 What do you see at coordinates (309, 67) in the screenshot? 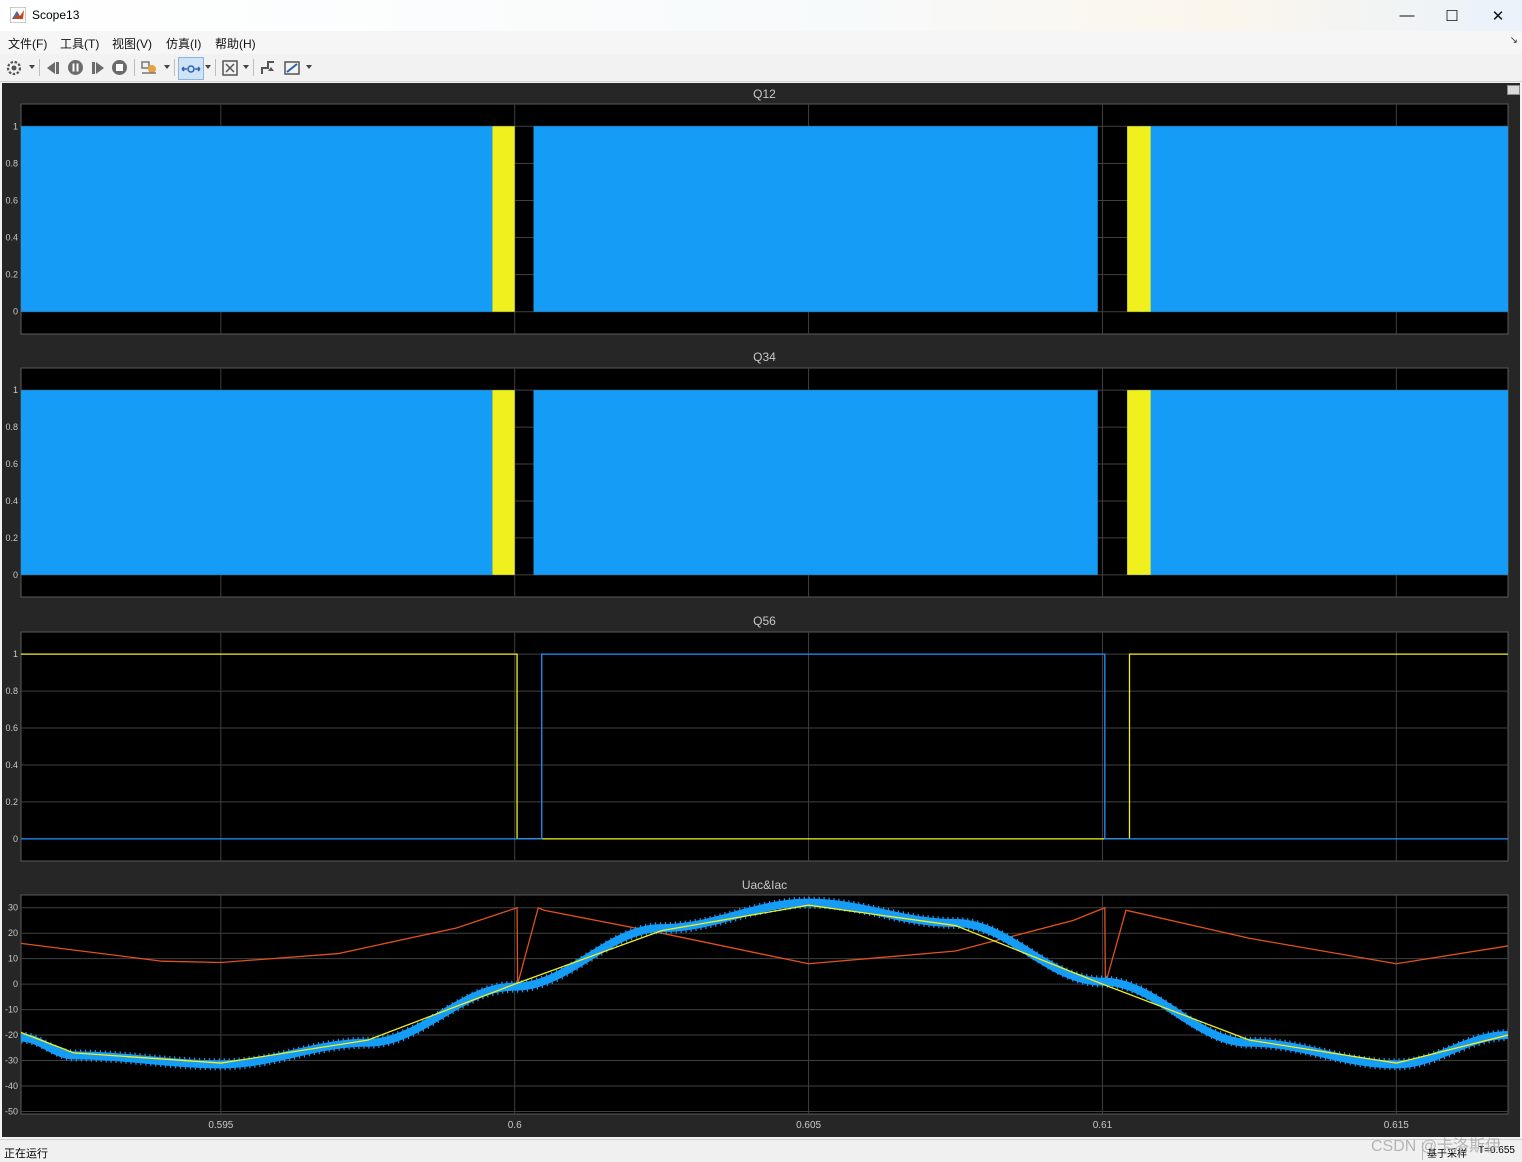
I see `measure-dropdown-icon` at bounding box center [309, 67].